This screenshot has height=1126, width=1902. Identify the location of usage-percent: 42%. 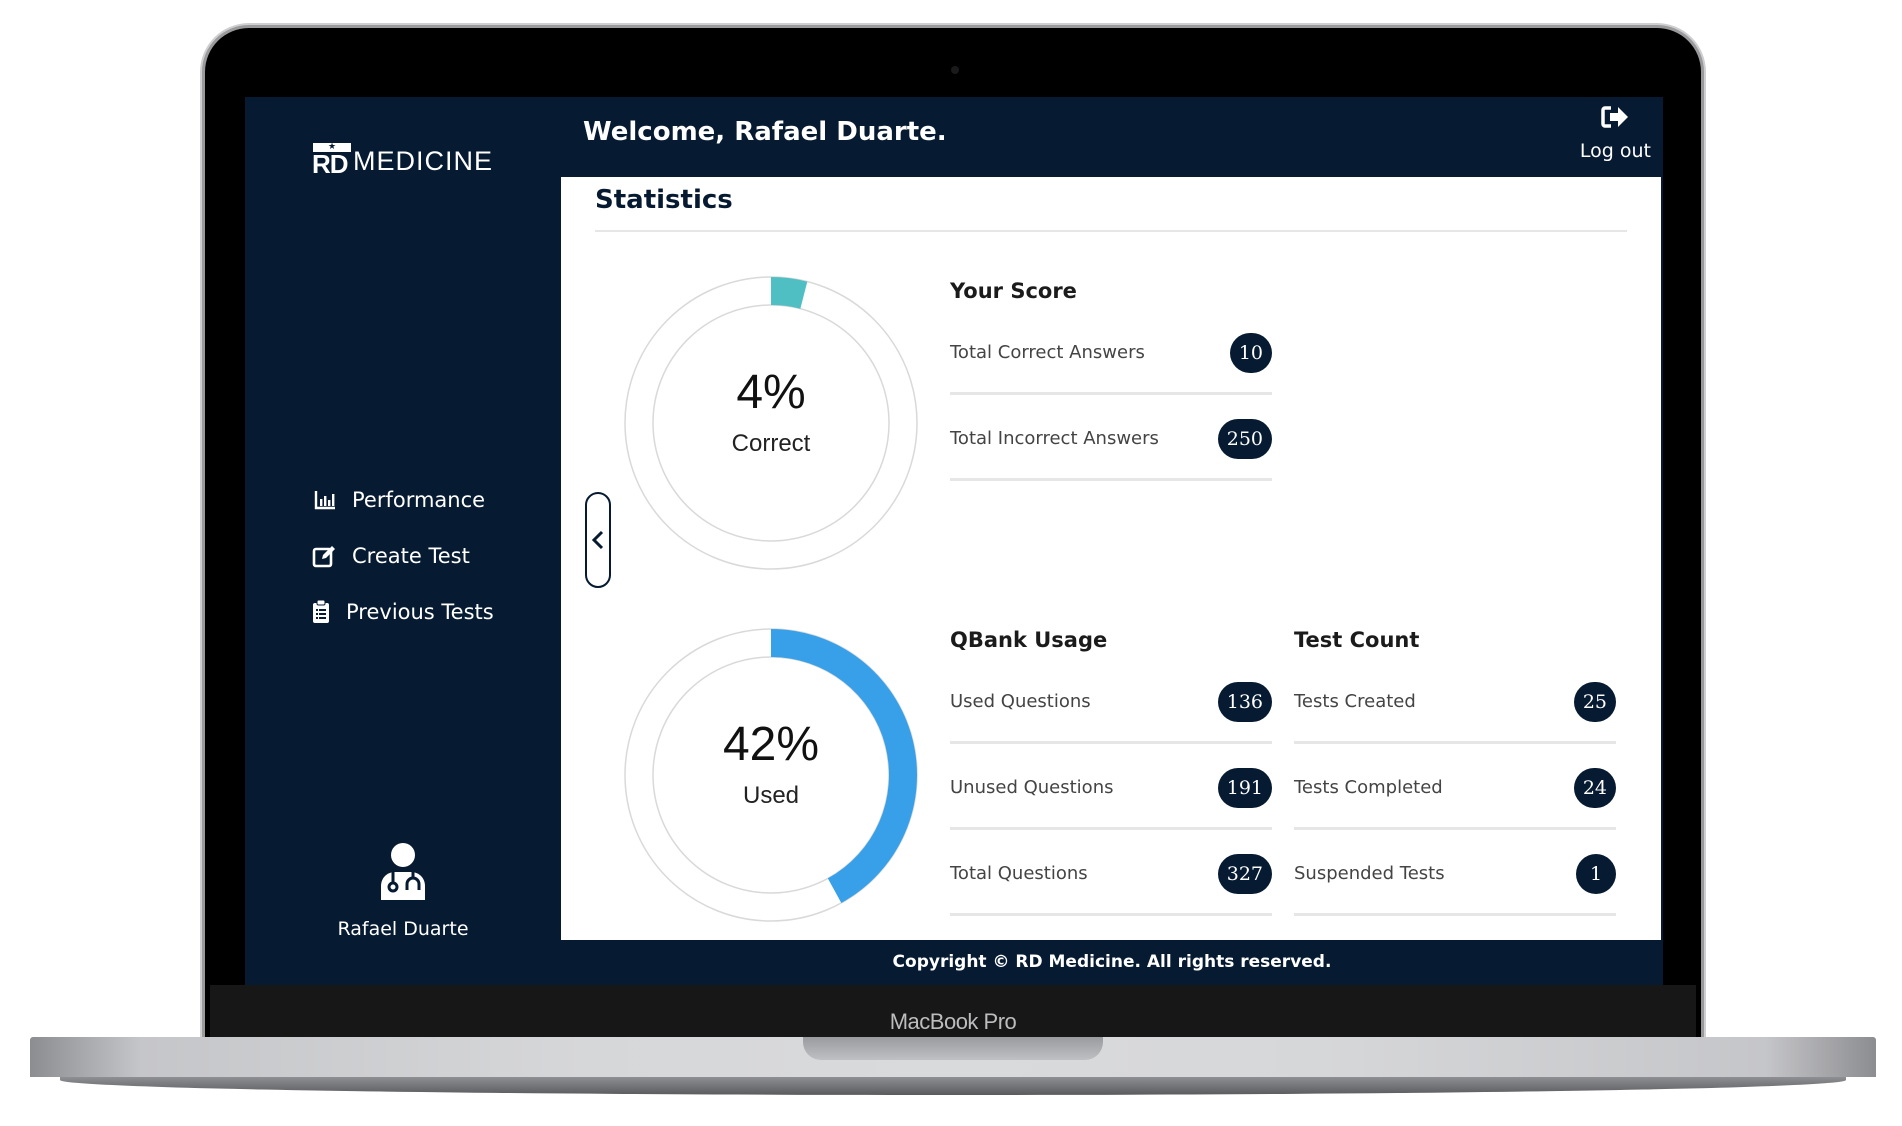
(771, 744).